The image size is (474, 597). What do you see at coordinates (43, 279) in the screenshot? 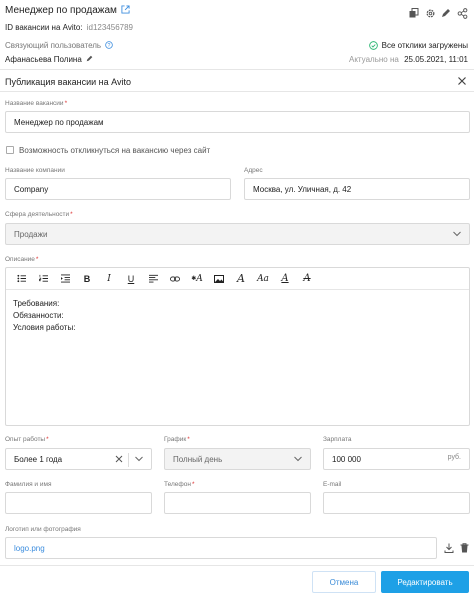
I see `numbered-list-icon` at bounding box center [43, 279].